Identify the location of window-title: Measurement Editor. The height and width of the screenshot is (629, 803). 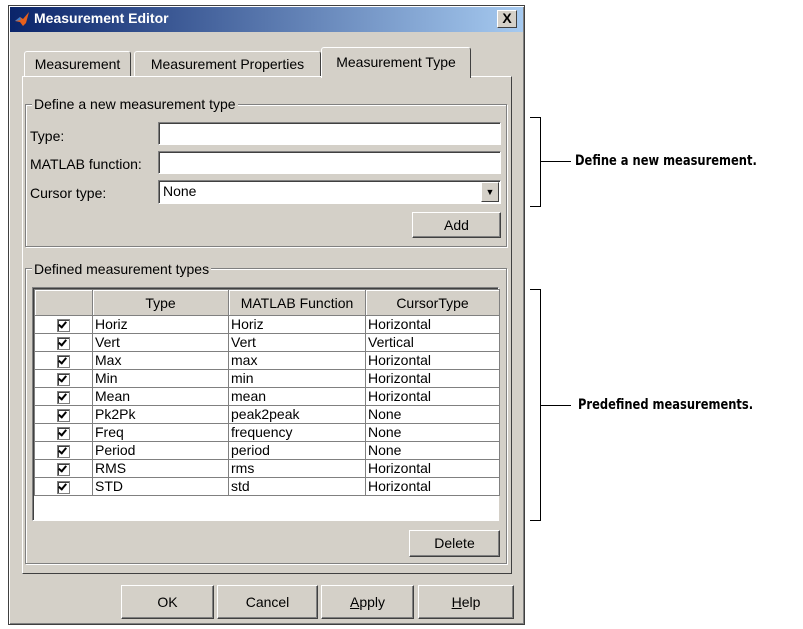
(101, 18).